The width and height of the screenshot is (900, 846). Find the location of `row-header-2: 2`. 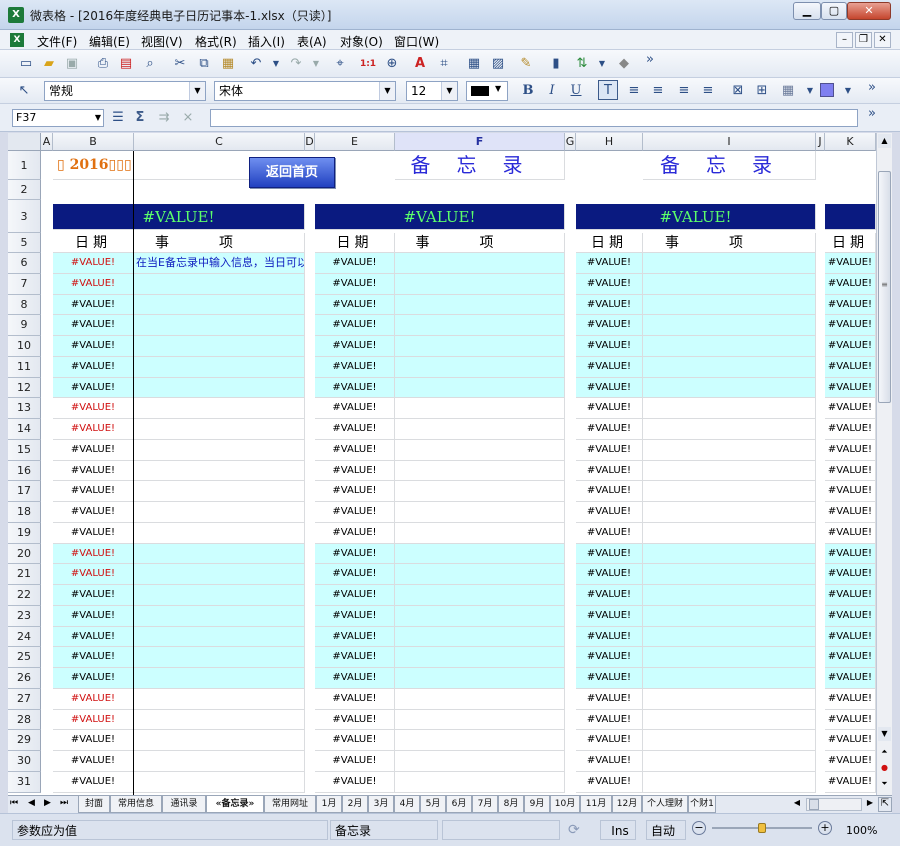

row-header-2: 2 is located at coordinates (24, 190).